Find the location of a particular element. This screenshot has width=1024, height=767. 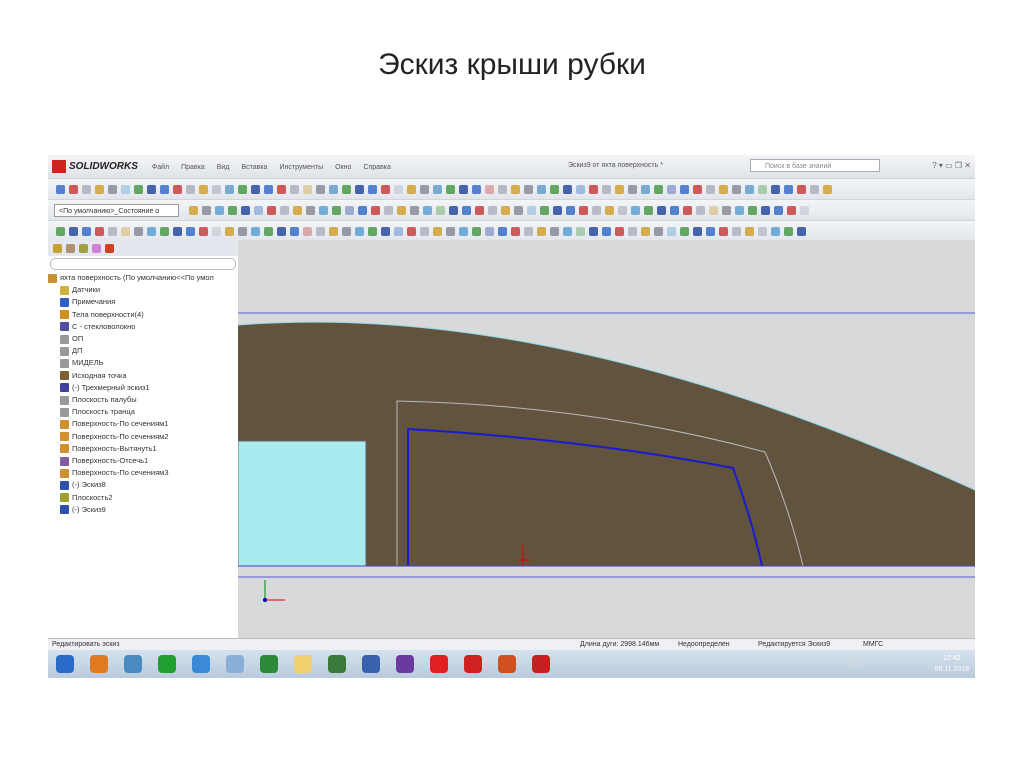

tree-item: Поверхность-По сечениям1 is located at coordinates (143, 424).